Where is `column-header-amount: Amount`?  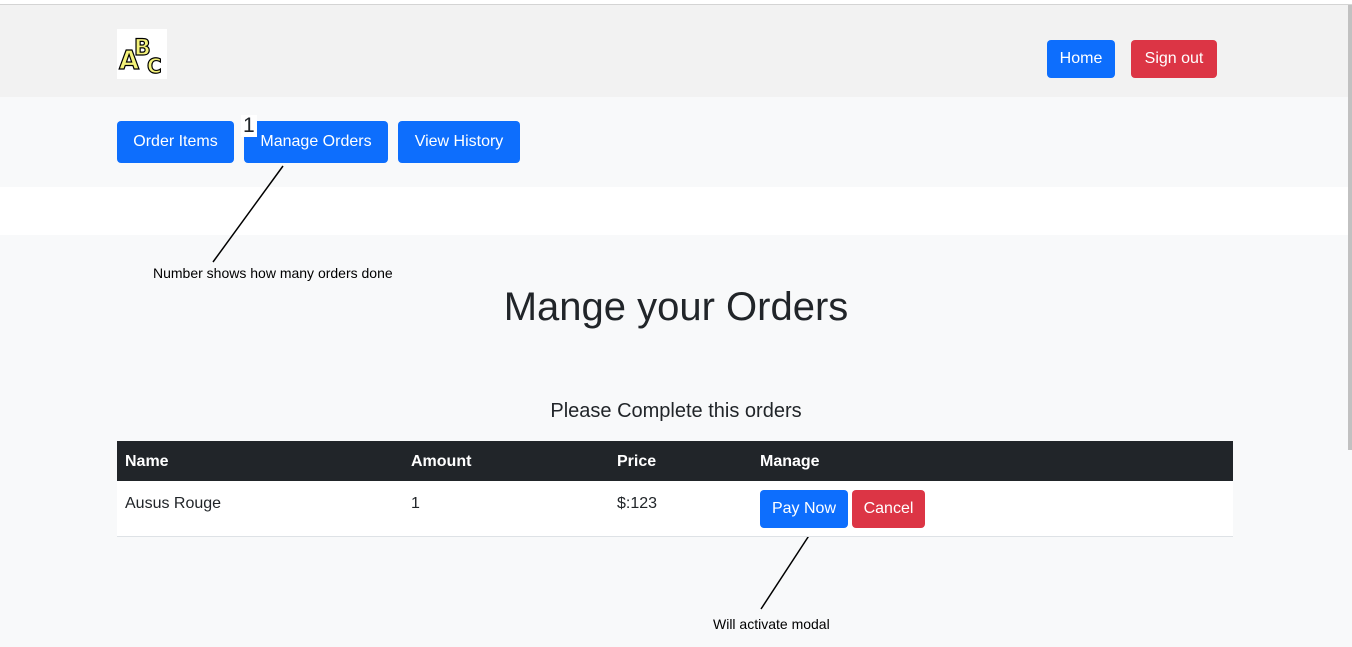 column-header-amount: Amount is located at coordinates (441, 461).